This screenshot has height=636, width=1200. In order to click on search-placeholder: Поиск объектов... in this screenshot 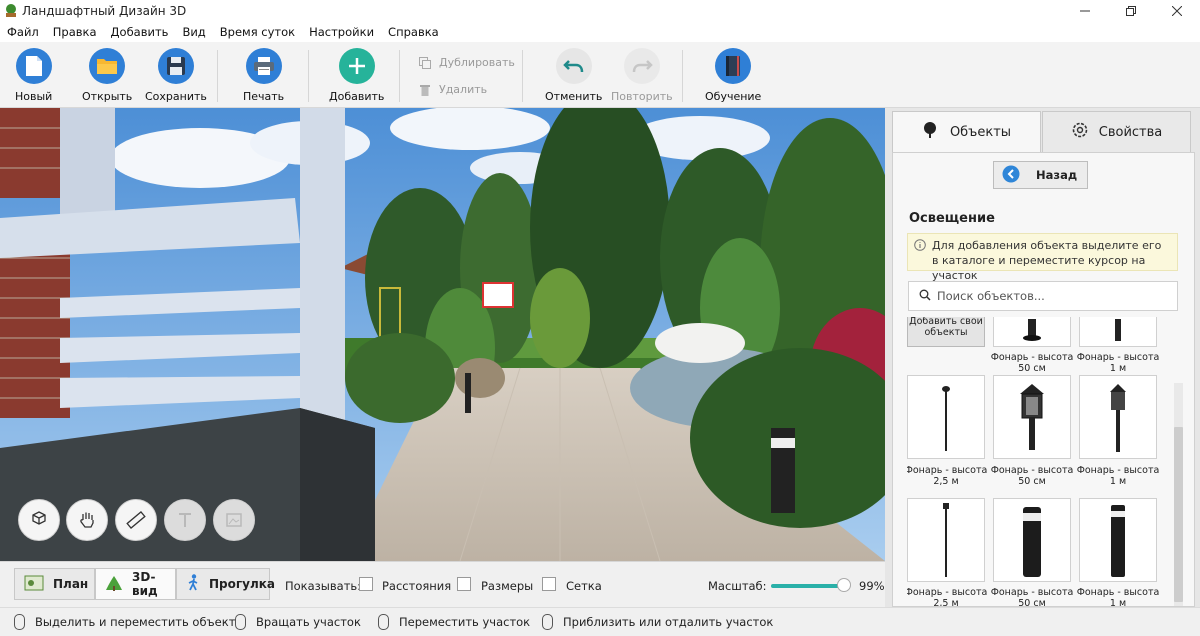, I will do `click(991, 296)`.